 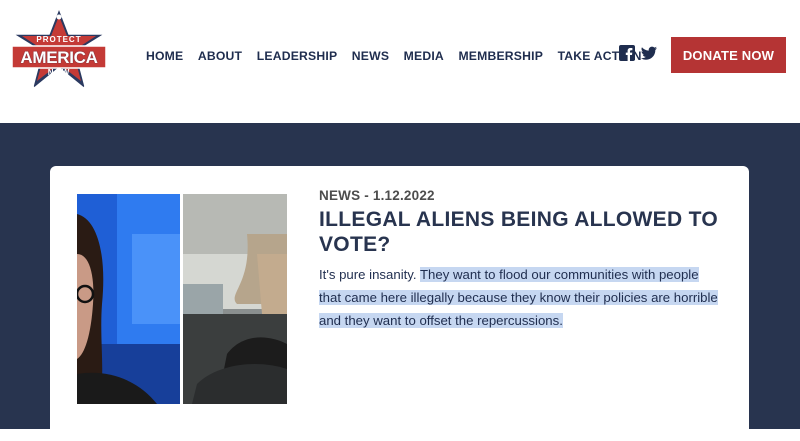 I want to click on facebook-icon, so click(x=627, y=53).